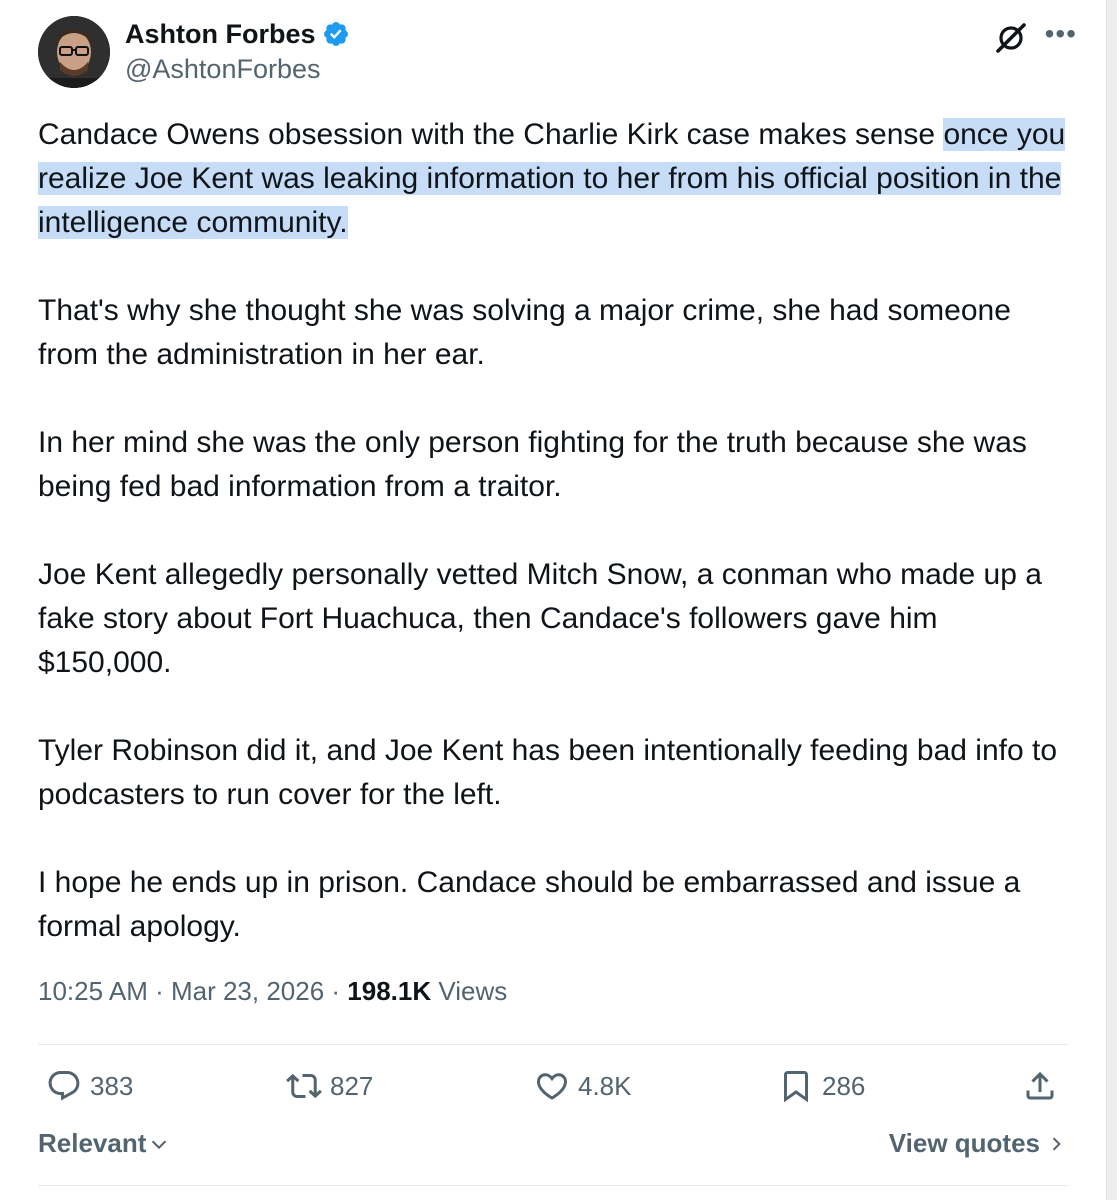 The height and width of the screenshot is (1200, 1117). Describe the element at coordinates (552, 1148) in the screenshot. I see `tweet-footer: Relevant View quotes` at that location.